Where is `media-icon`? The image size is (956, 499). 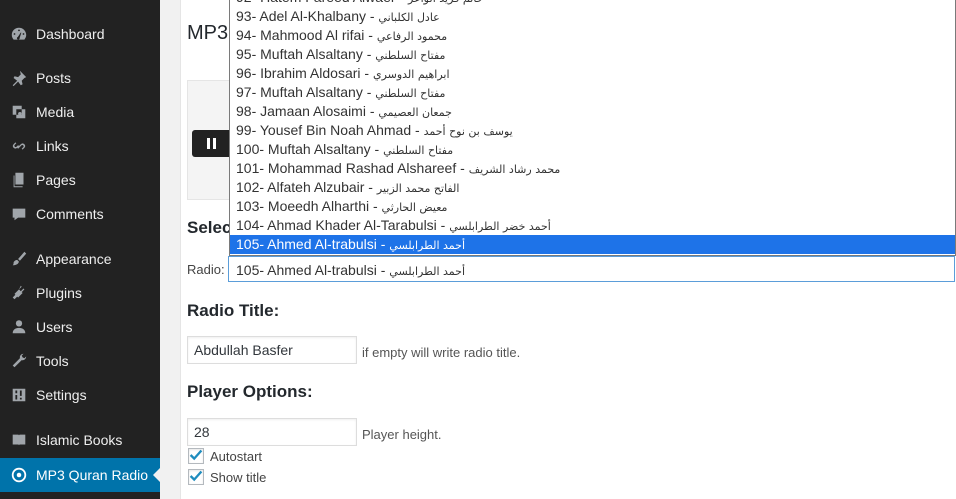
media-icon is located at coordinates (19, 112).